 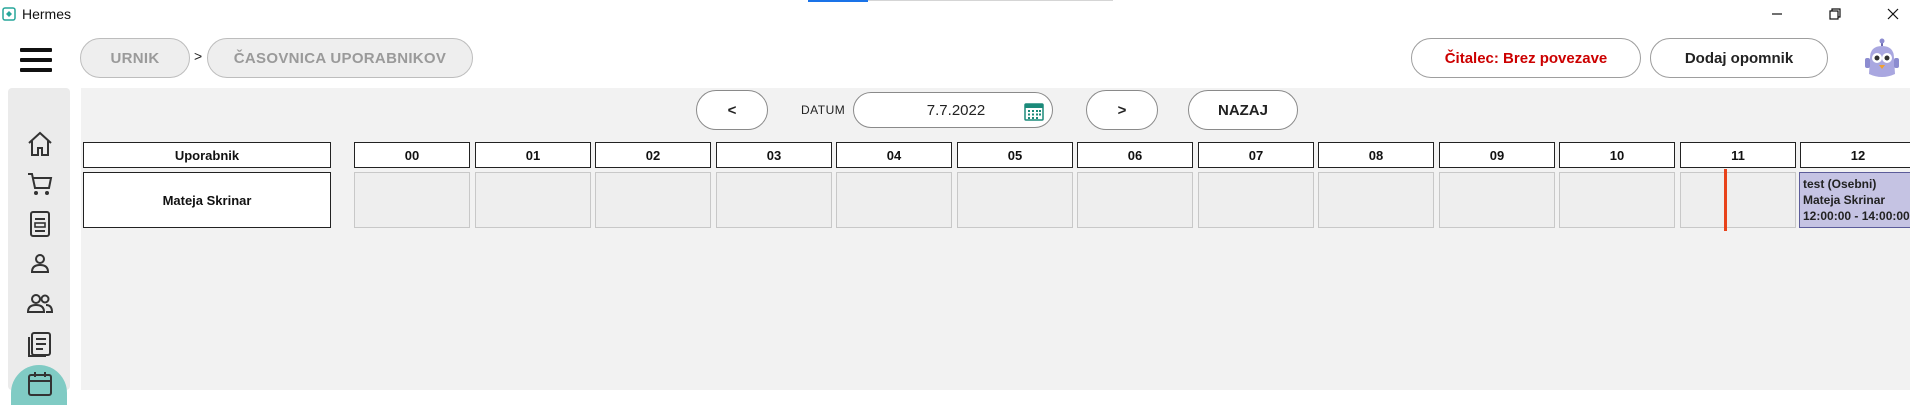 I want to click on hour-header-11: 11, so click(x=1738, y=155).